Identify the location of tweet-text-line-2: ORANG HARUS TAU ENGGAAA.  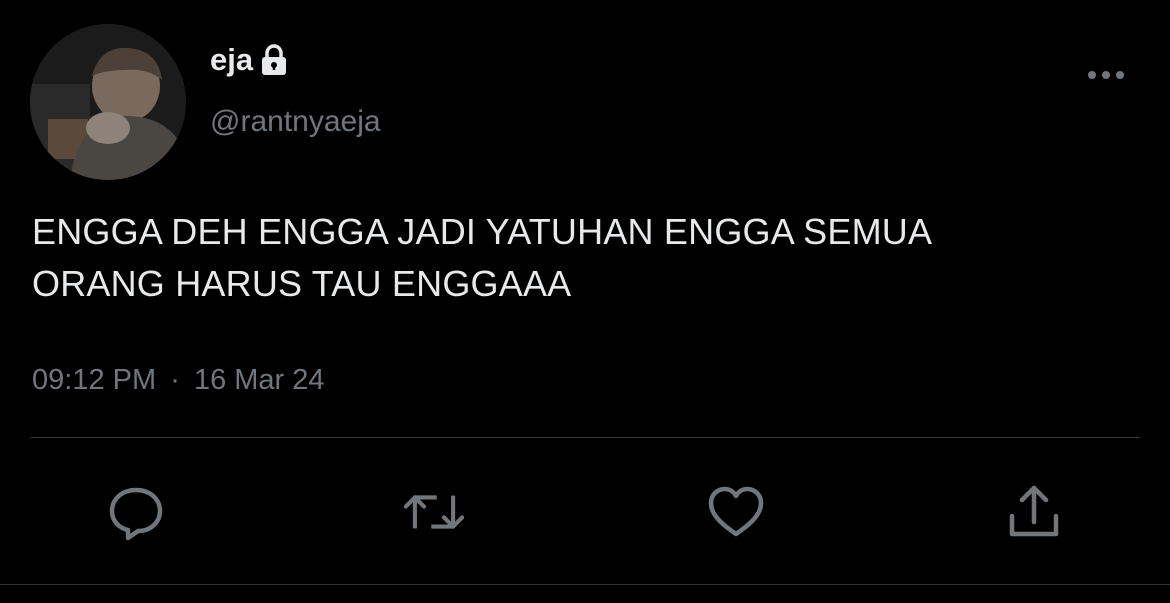
(302, 283).